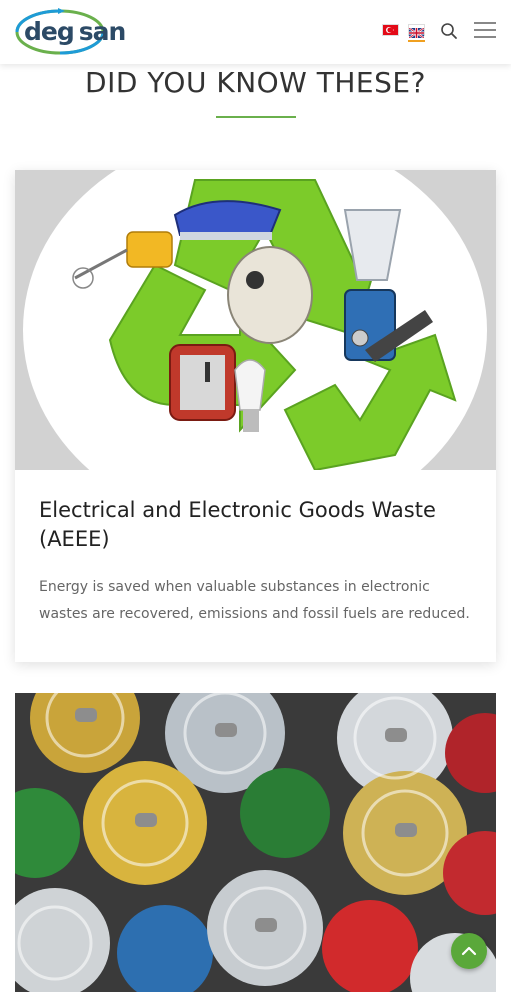 This screenshot has height=992, width=511. What do you see at coordinates (449, 31) in the screenshot?
I see `search-icon` at bounding box center [449, 31].